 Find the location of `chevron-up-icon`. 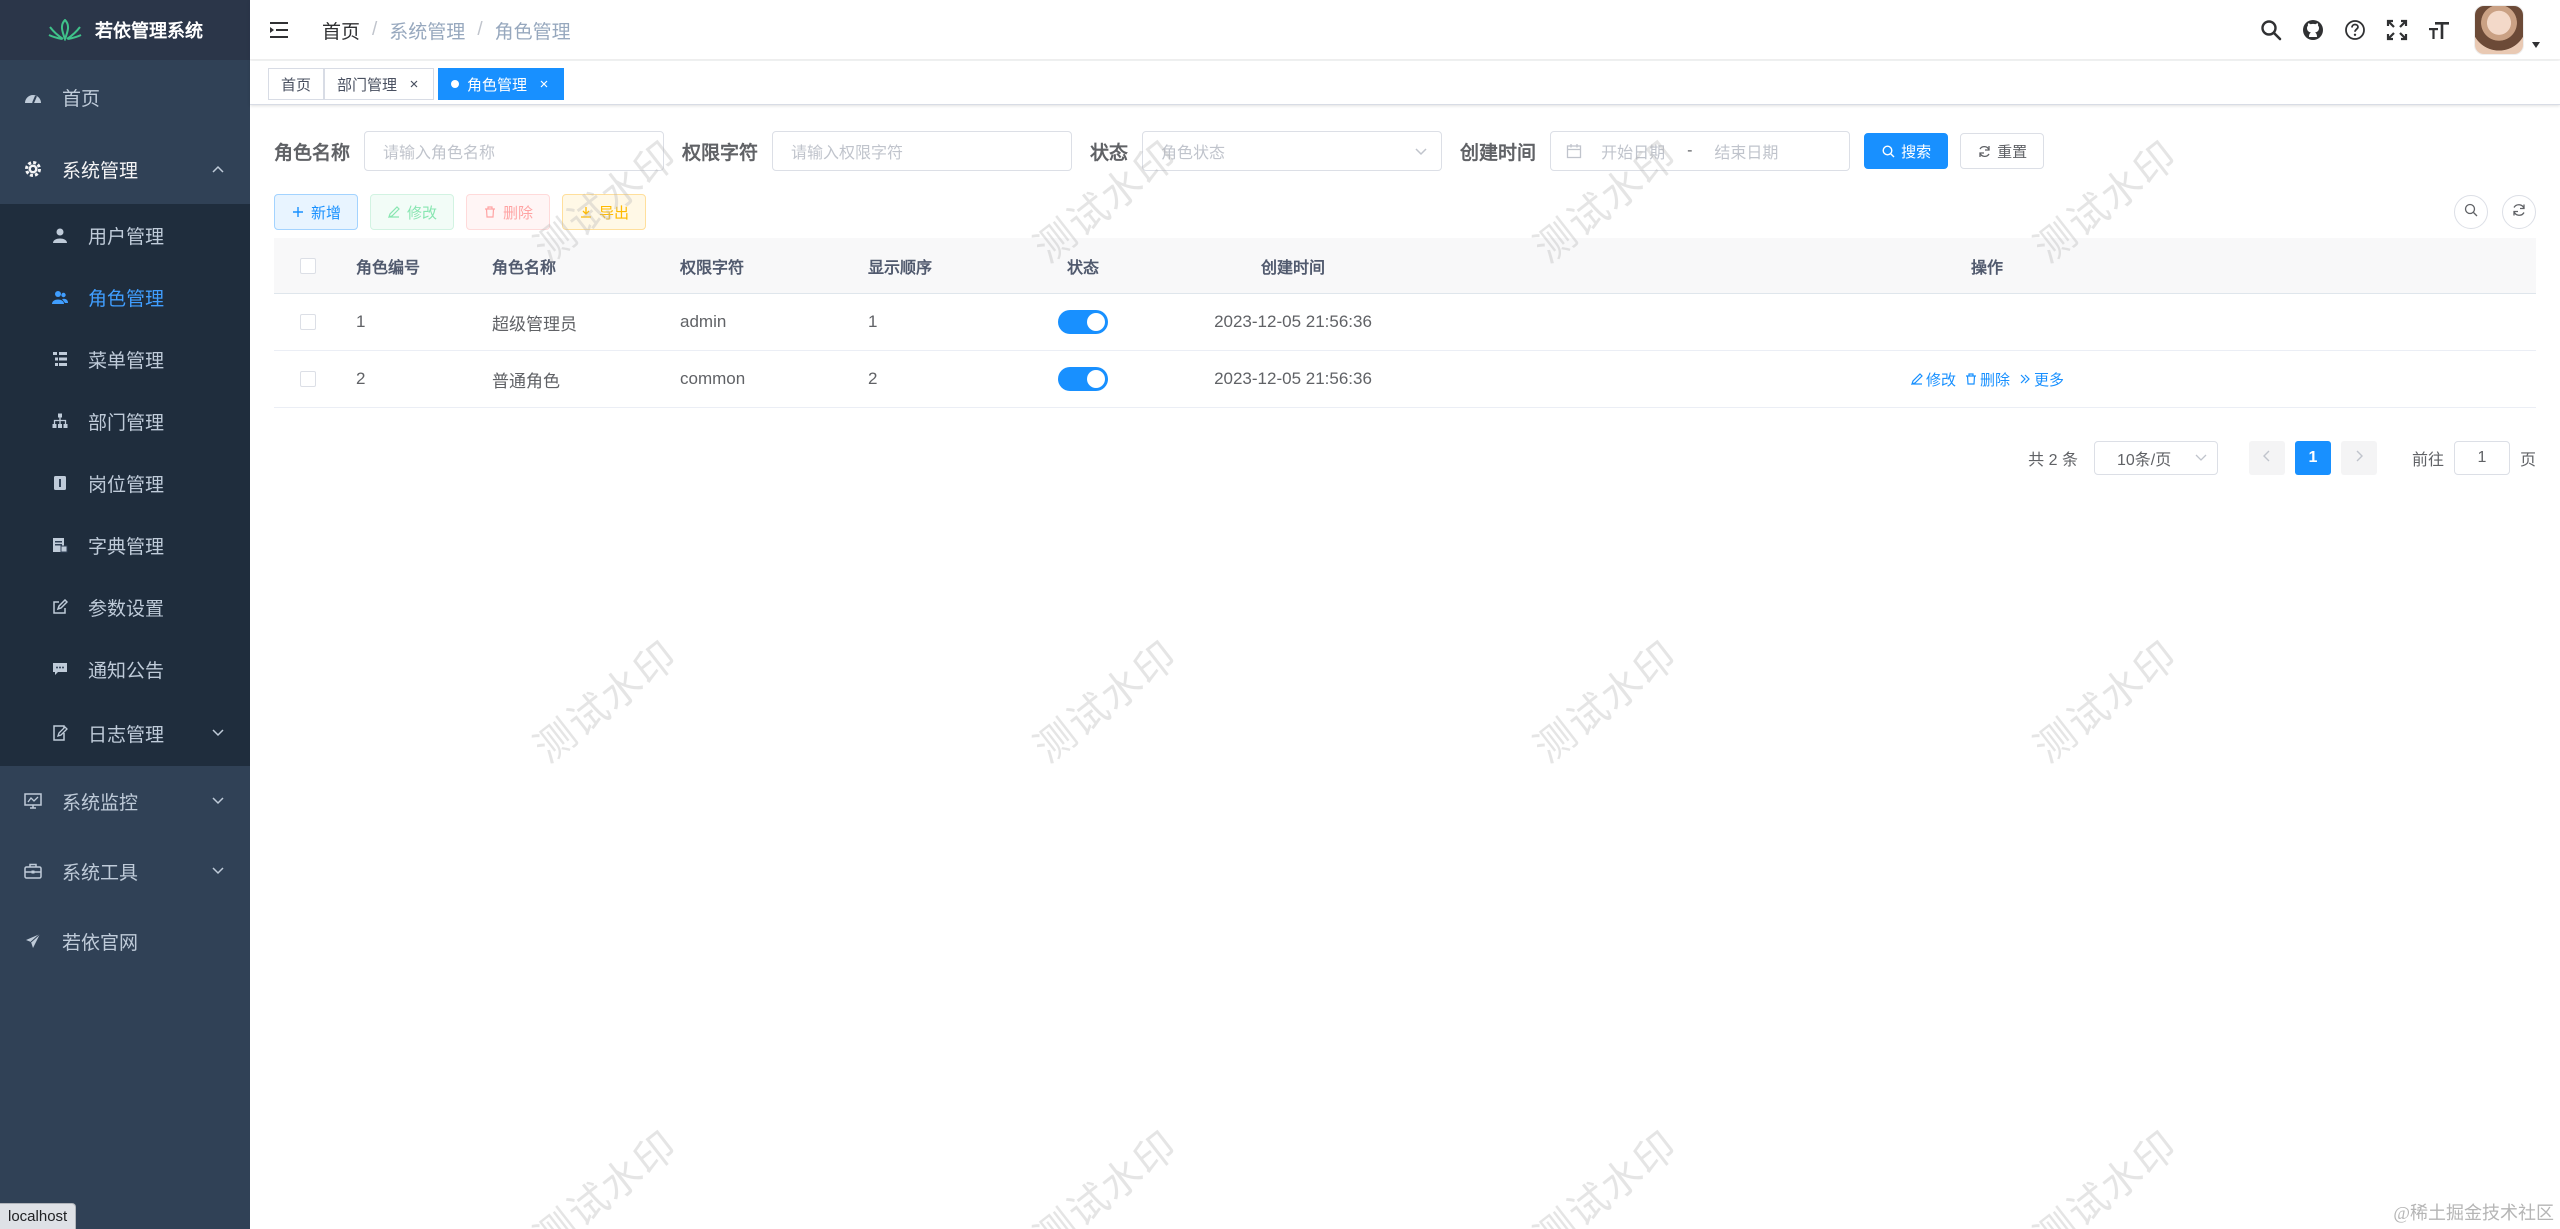

chevron-up-icon is located at coordinates (218, 169).